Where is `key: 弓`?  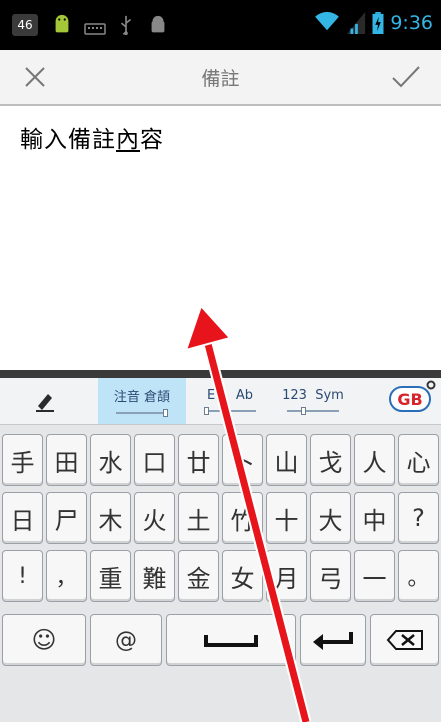 key: 弓 is located at coordinates (330, 576).